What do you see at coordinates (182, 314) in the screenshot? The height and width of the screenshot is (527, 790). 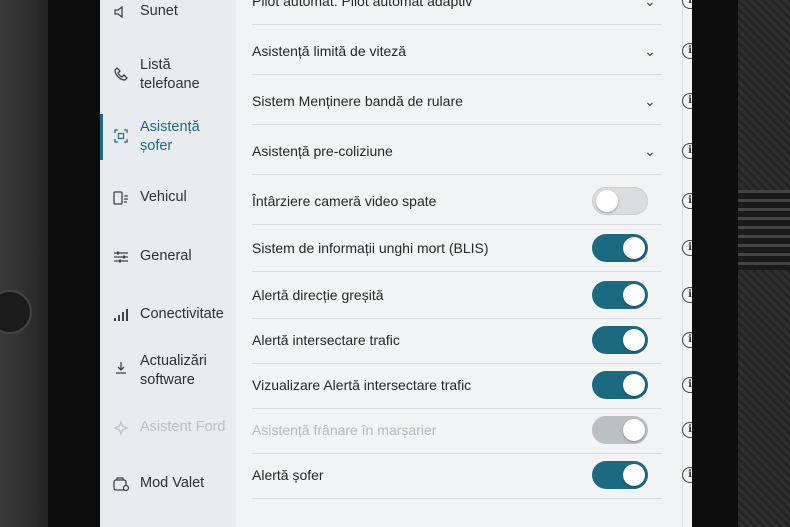 I see `sidebar-item-label: Conectivitate` at bounding box center [182, 314].